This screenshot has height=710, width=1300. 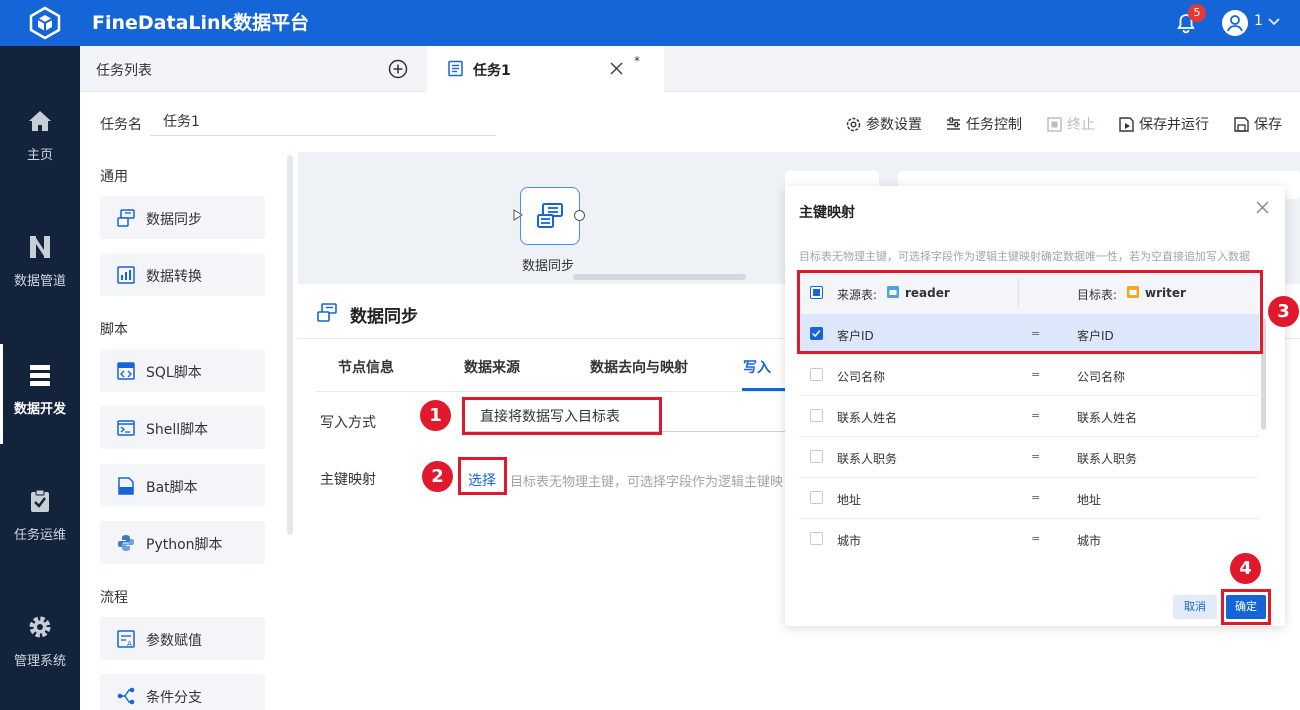 What do you see at coordinates (637, 61) in the screenshot?
I see `unsaved-marker: *` at bounding box center [637, 61].